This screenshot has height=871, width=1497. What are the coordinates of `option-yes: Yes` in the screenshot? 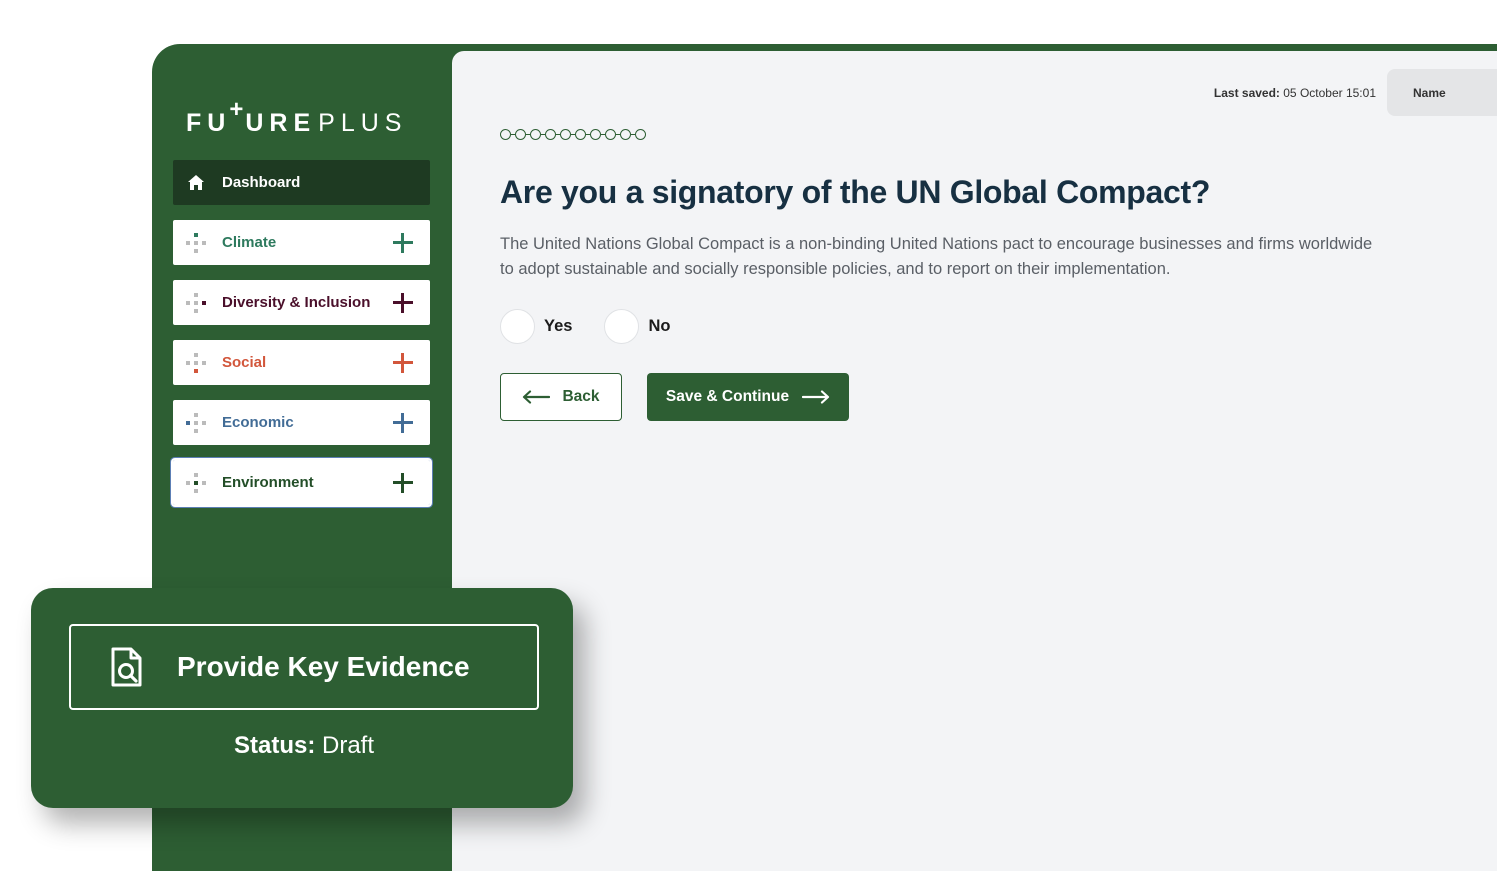 It's located at (536, 326).